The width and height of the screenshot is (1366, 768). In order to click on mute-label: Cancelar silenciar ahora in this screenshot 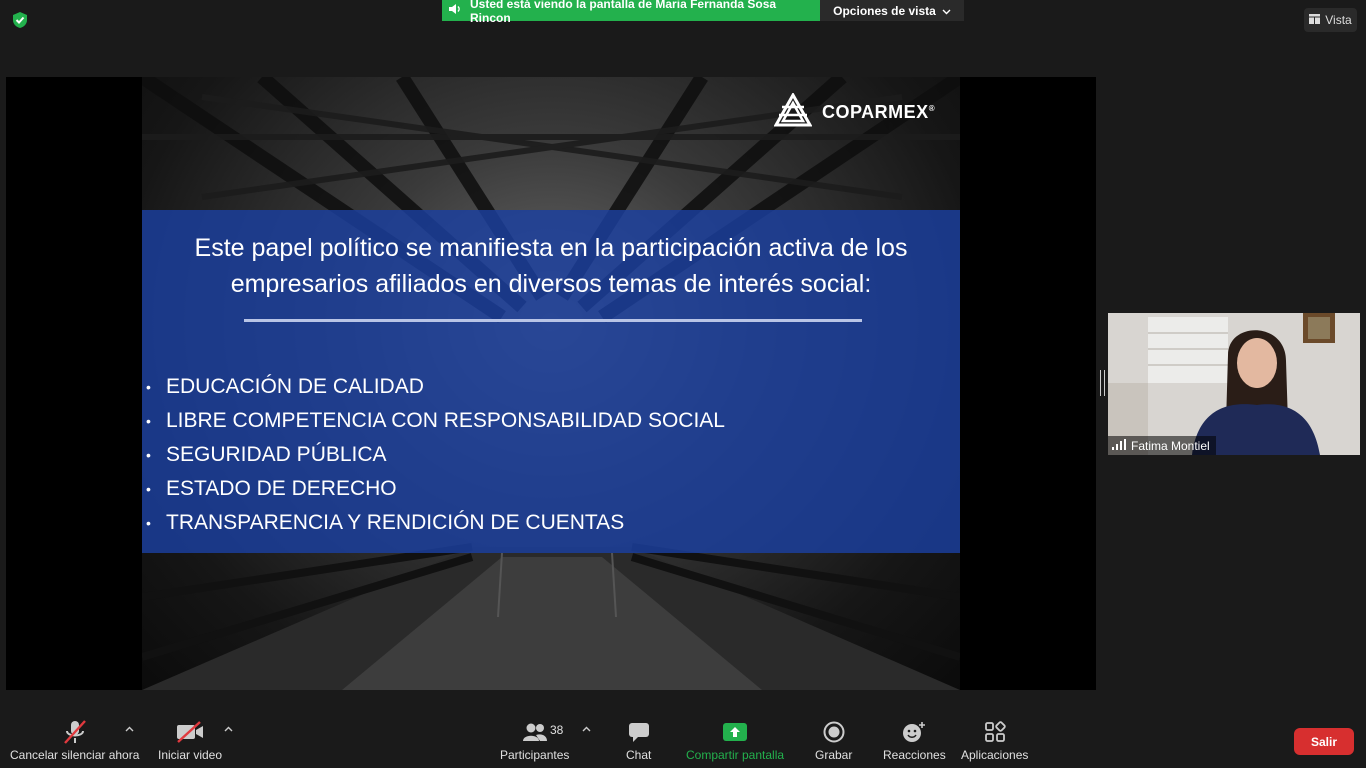, I will do `click(75, 755)`.